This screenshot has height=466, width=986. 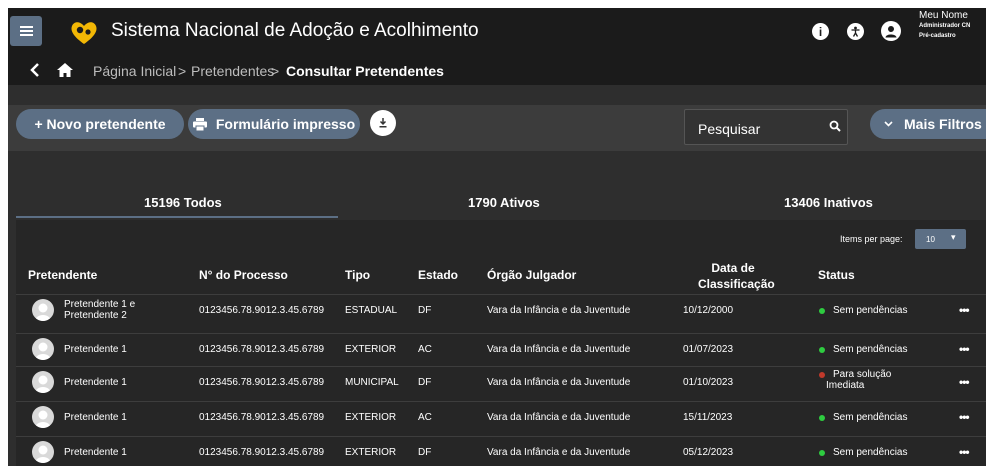 I want to click on column-header-processo: N° do Processo, so click(x=243, y=275).